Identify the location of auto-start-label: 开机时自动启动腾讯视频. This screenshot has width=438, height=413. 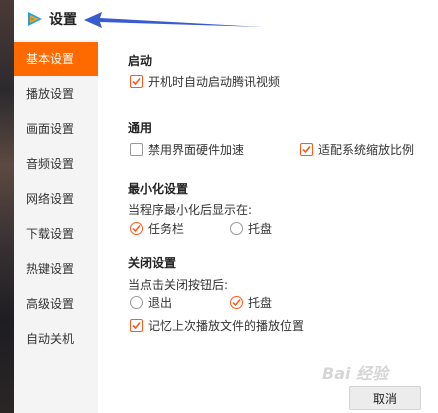
(214, 82).